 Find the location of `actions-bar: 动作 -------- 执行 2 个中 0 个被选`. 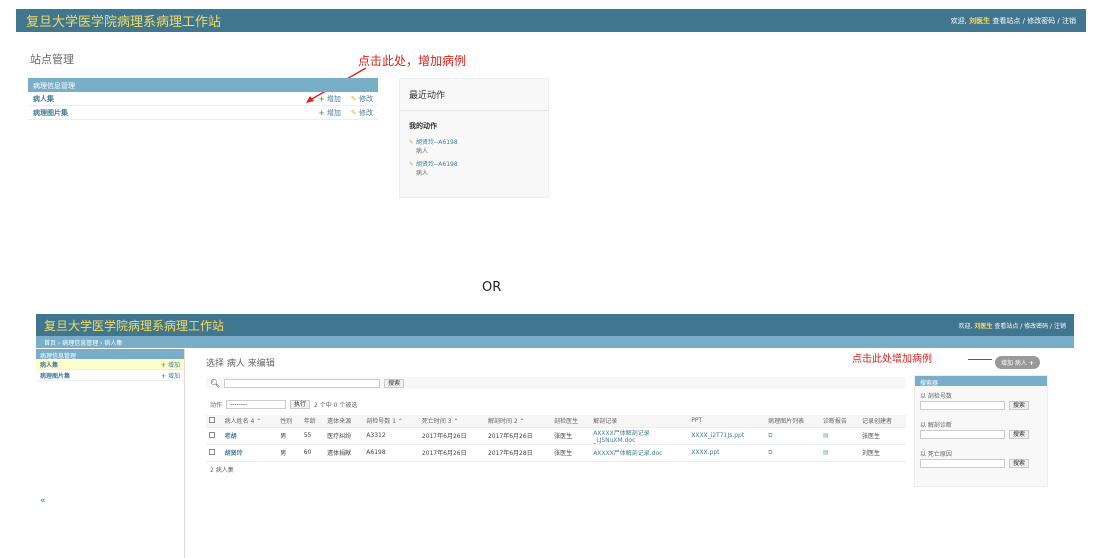

actions-bar: 动作 -------- 执行 2 个中 0 个被选 is located at coordinates (556, 404).